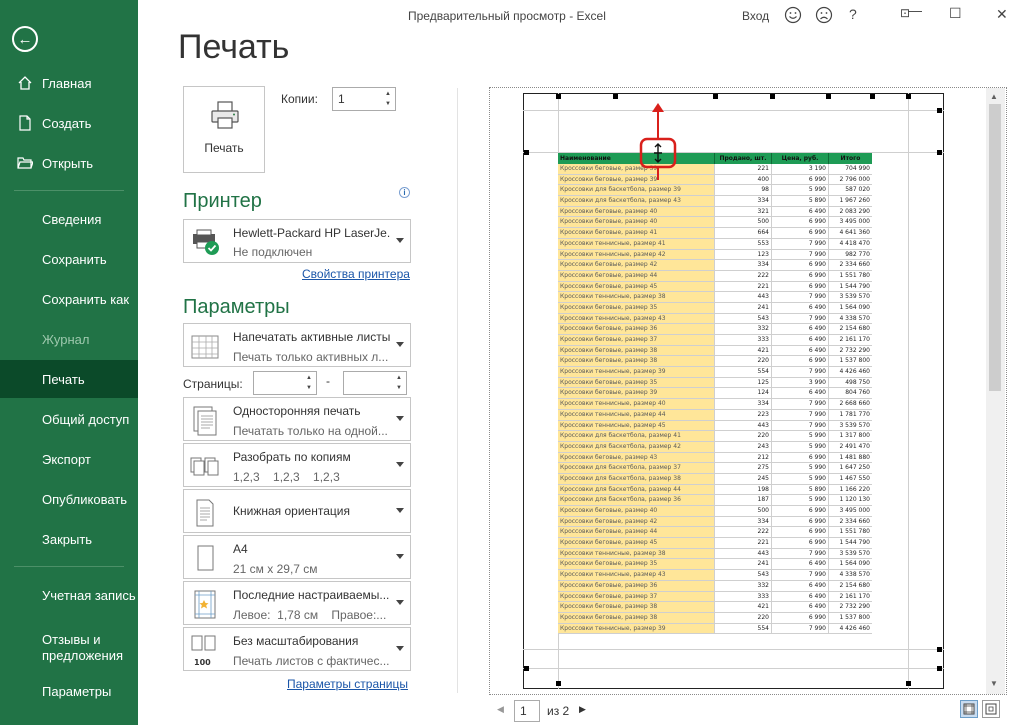 The width and height of the screenshot is (1022, 725). Describe the element at coordinates (297, 465) in the screenshot. I see `collate-dropdown: Разобрать по копиям 1,2,3 1,2,3 1,2,3` at that location.